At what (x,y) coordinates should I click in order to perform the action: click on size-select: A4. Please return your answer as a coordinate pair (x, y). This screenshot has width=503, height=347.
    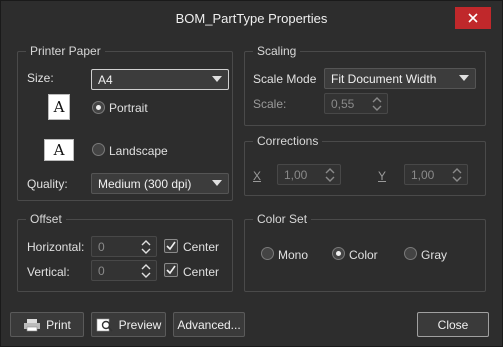
    Looking at the image, I should click on (160, 79).